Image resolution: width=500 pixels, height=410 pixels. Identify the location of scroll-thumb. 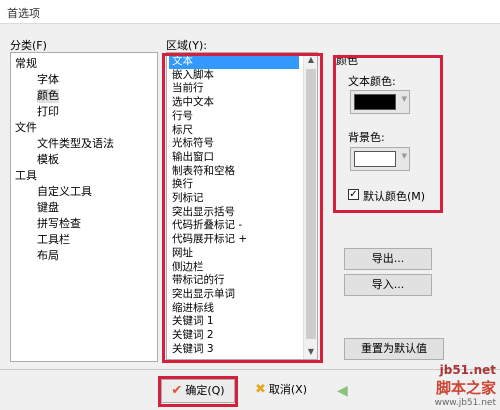
(311, 204).